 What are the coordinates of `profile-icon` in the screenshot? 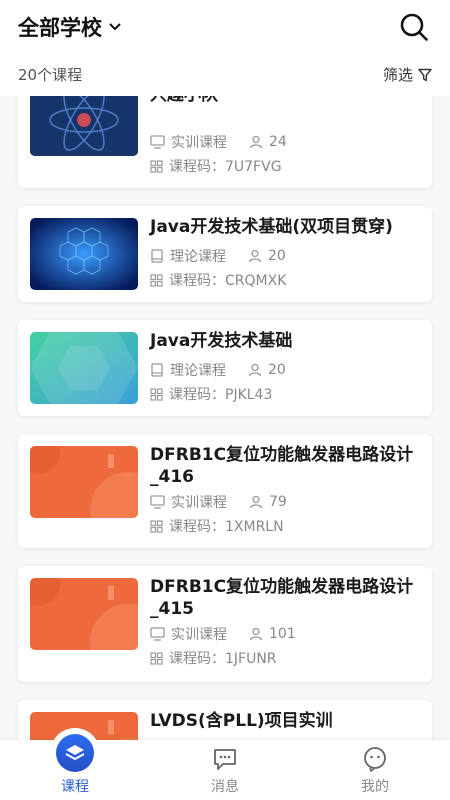 It's located at (375, 759).